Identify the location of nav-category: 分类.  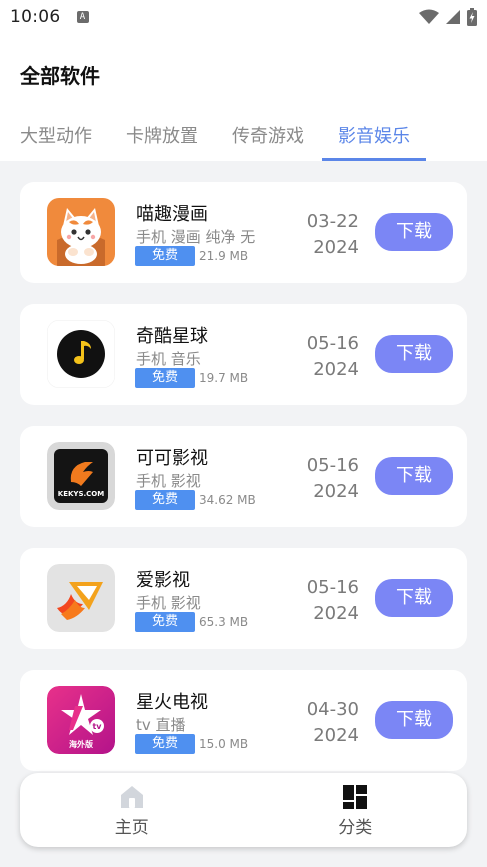
(356, 810).